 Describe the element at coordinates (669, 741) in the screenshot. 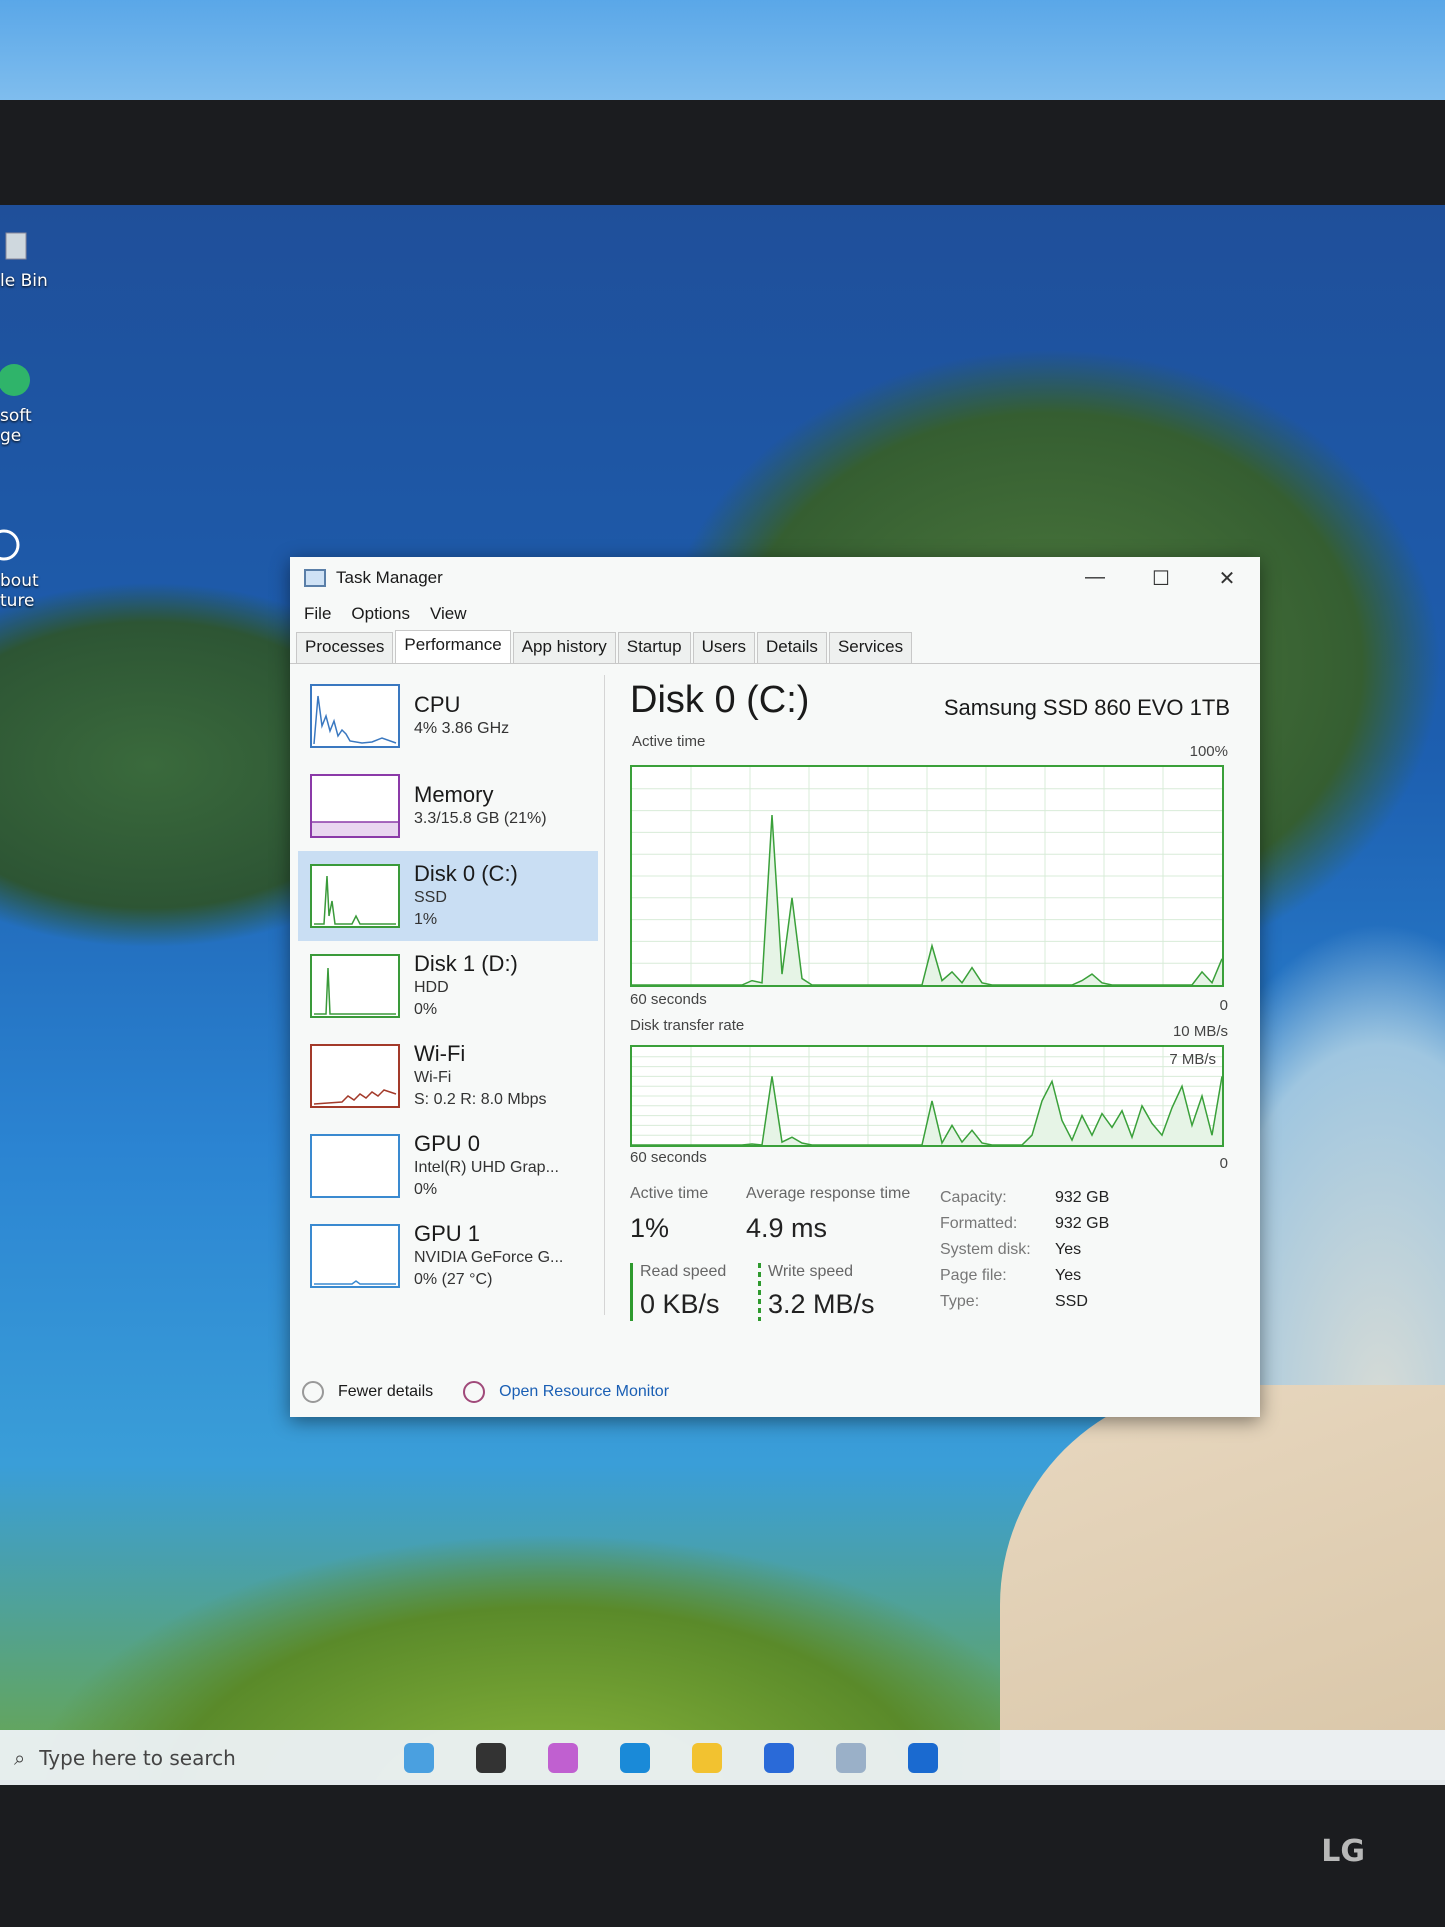

I see `active-time-graph-label: Active time` at that location.